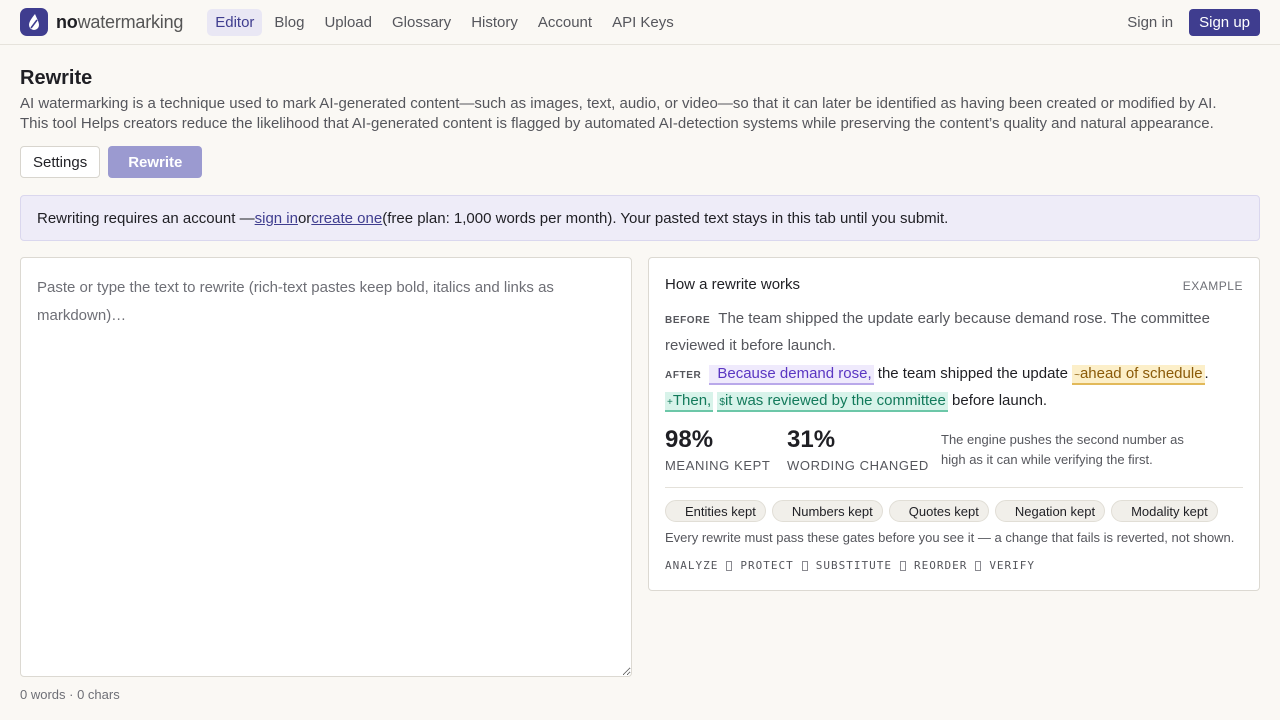 The image size is (1280, 720). I want to click on action-buttons: Settings Rewrite, so click(111, 162).